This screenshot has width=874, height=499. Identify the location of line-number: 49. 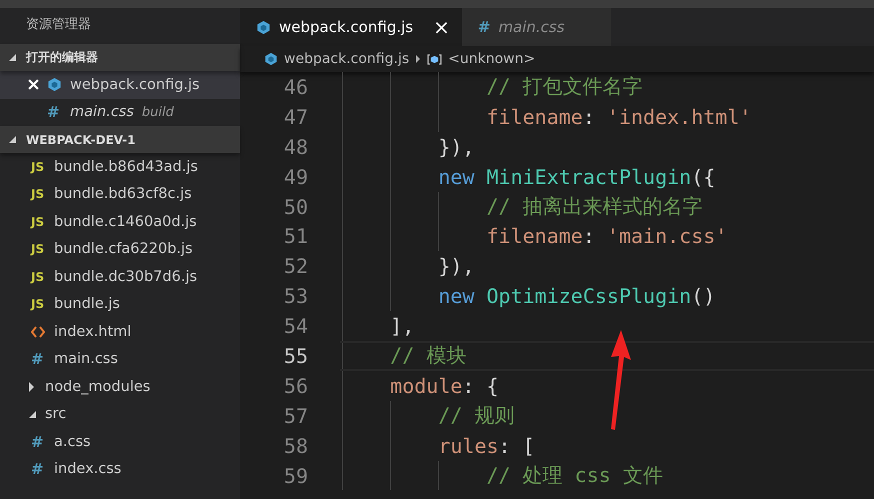
(295, 176).